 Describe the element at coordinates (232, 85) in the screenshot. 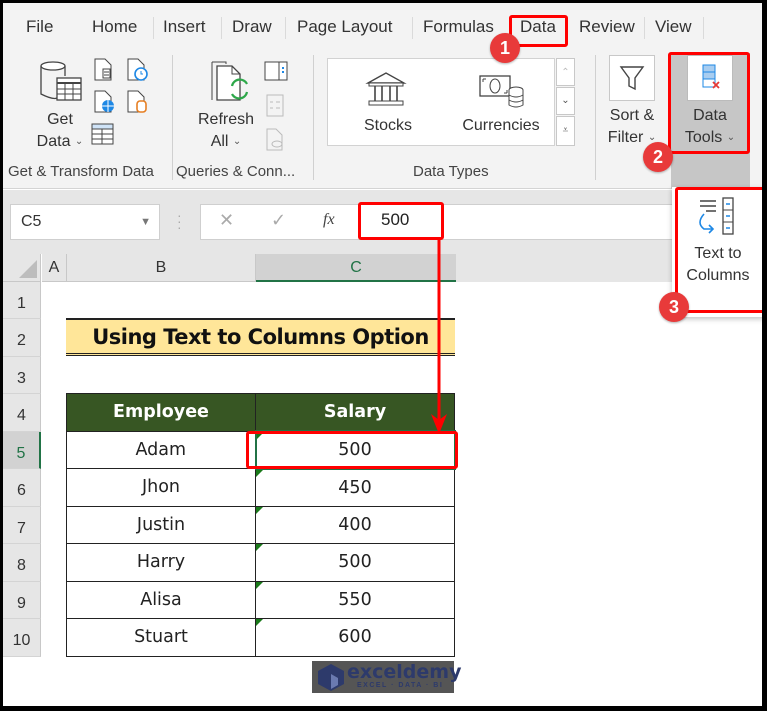

I see `refresh-all-icon` at that location.